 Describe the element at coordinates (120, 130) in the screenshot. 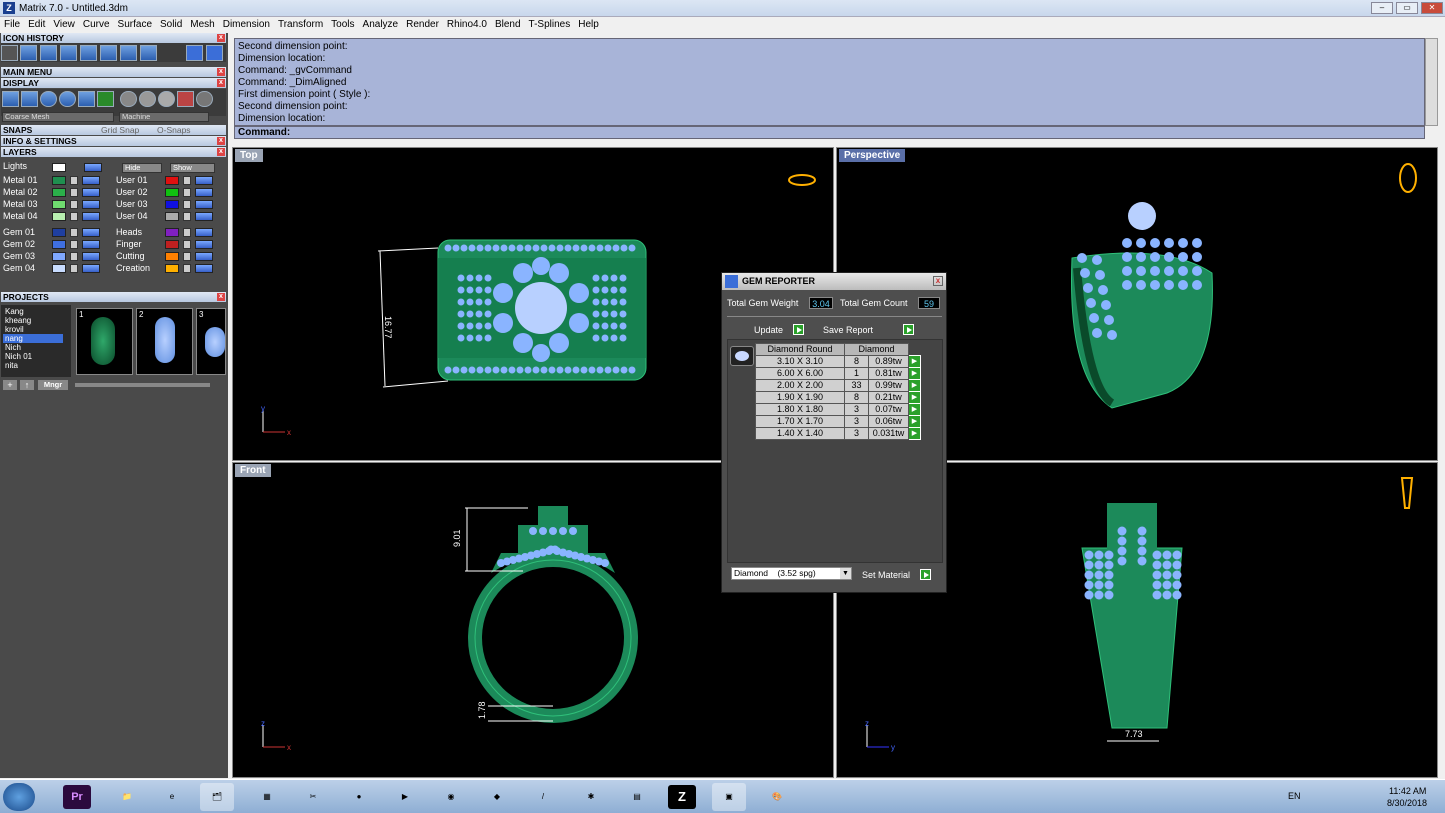

I see `grid-snap-toggle: Grid Snap` at that location.